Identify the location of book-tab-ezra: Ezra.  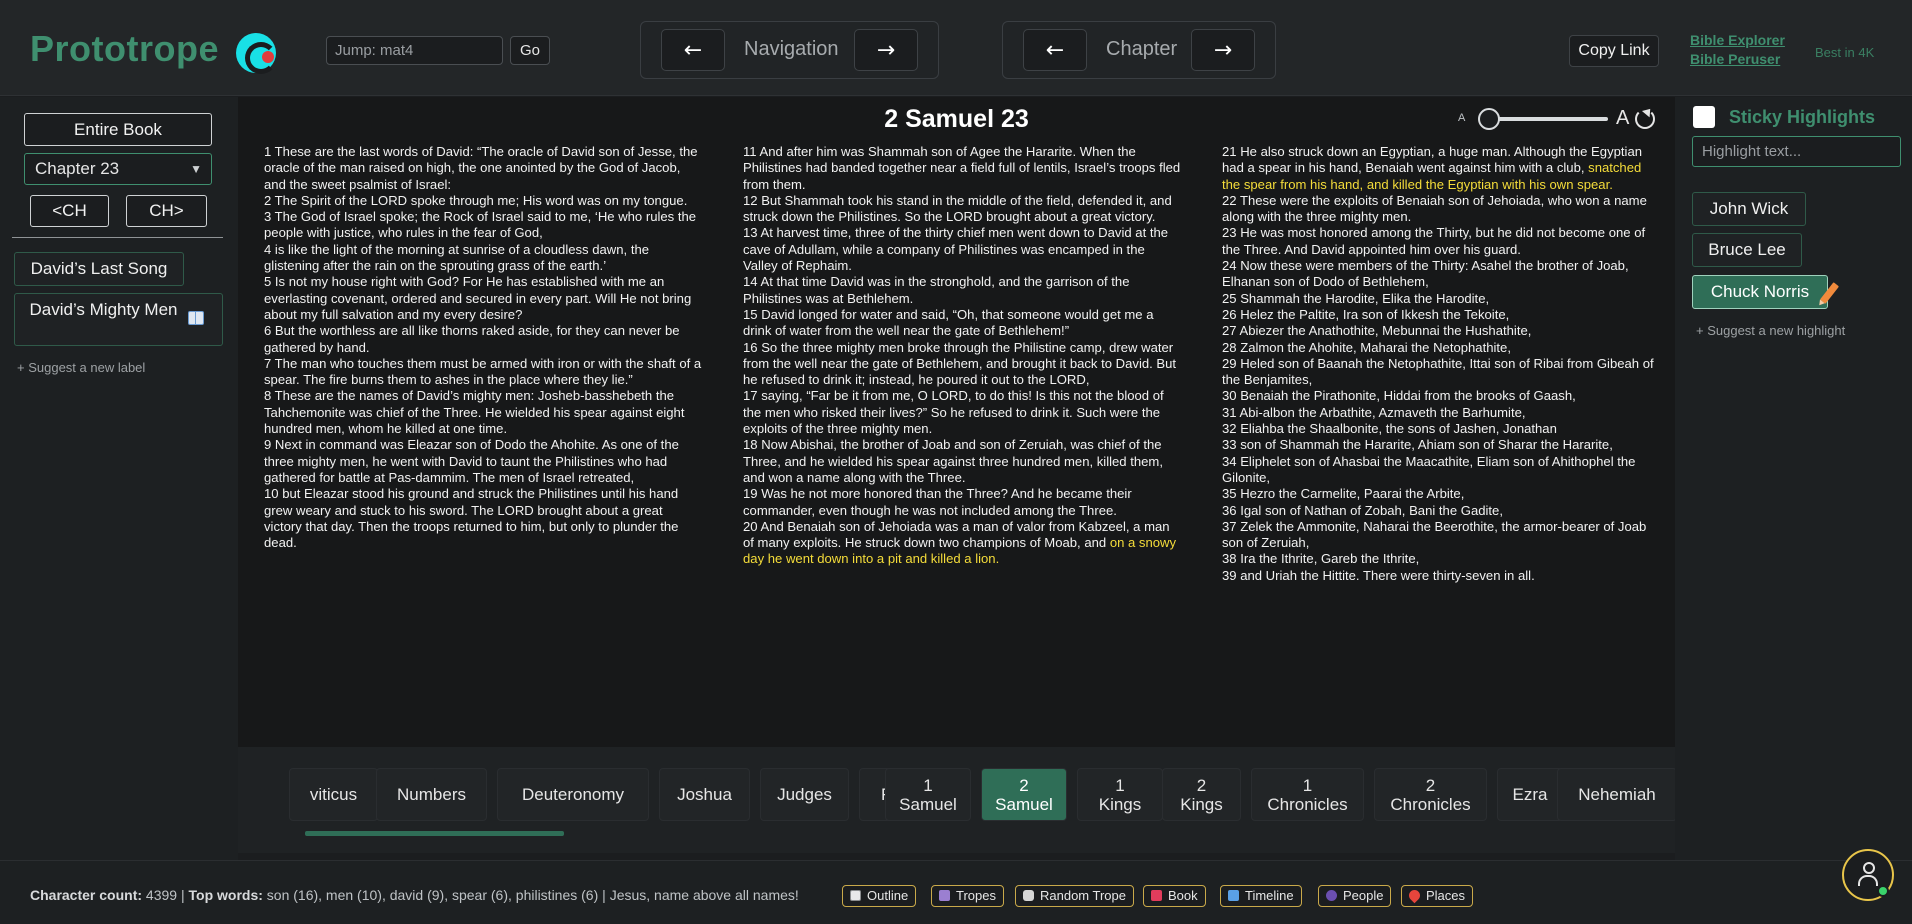
(1530, 794).